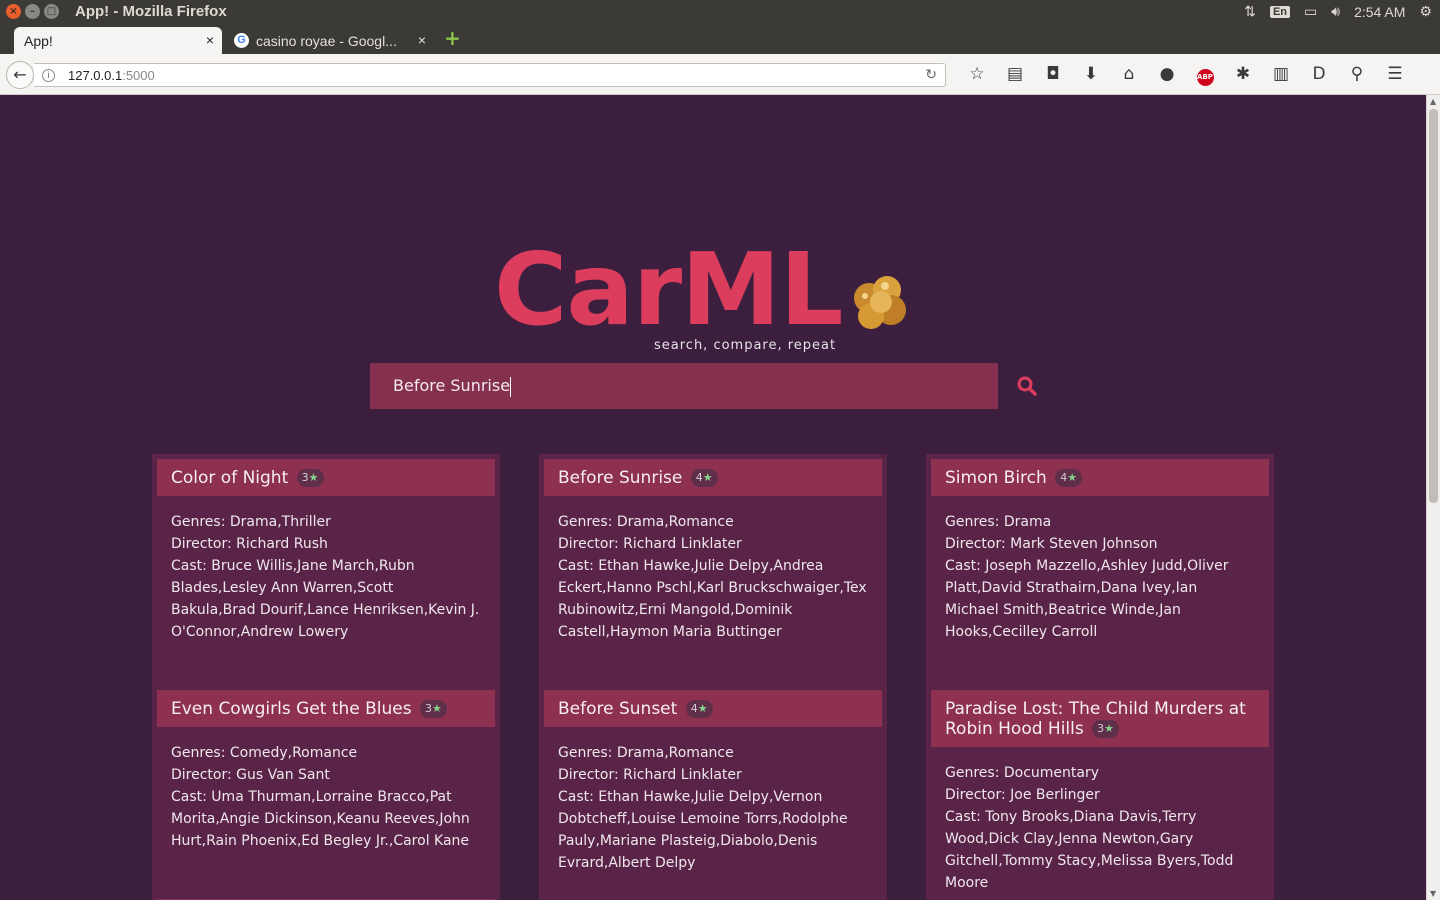 The height and width of the screenshot is (900, 1440). Describe the element at coordinates (1250, 11) in the screenshot. I see `network-arrows-icon: ⇅` at that location.